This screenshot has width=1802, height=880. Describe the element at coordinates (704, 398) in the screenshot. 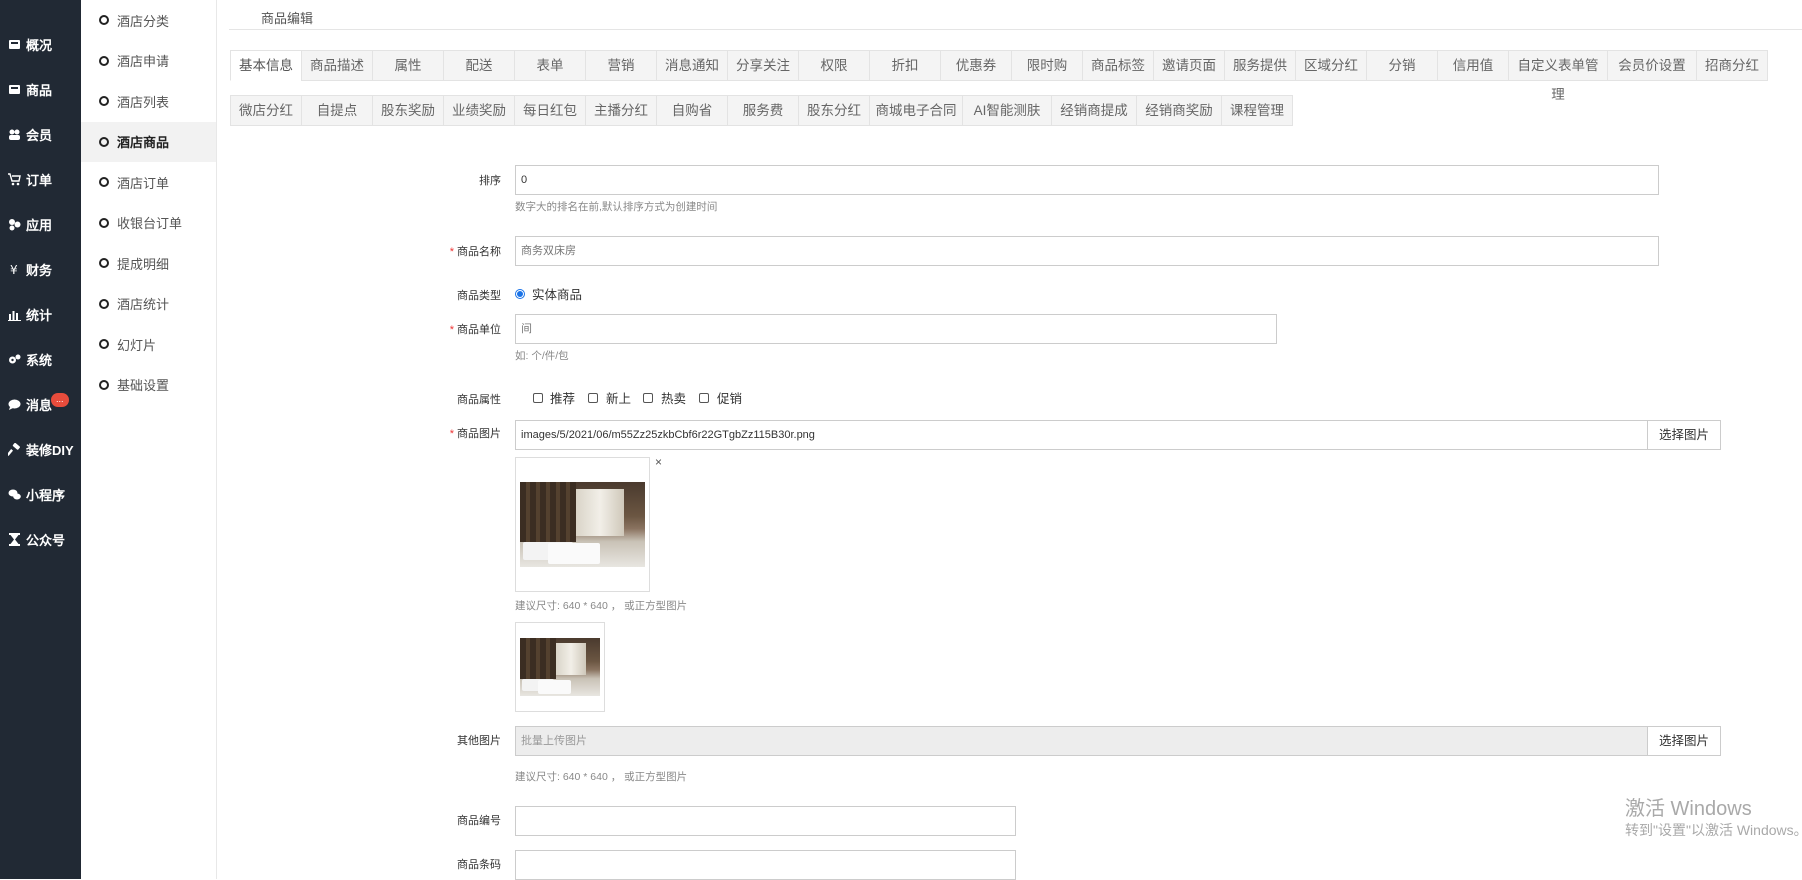

I see `attr-promo-checkbox` at that location.